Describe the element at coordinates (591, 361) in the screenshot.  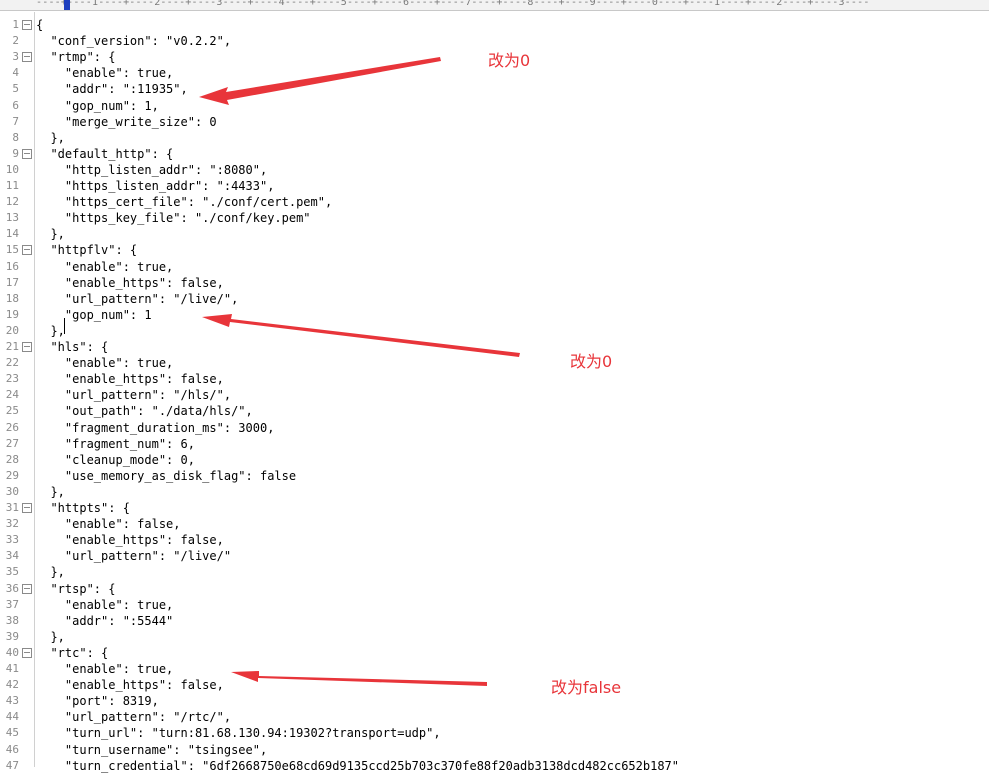
I see `annotation-note-httpflv: 改为0` at that location.